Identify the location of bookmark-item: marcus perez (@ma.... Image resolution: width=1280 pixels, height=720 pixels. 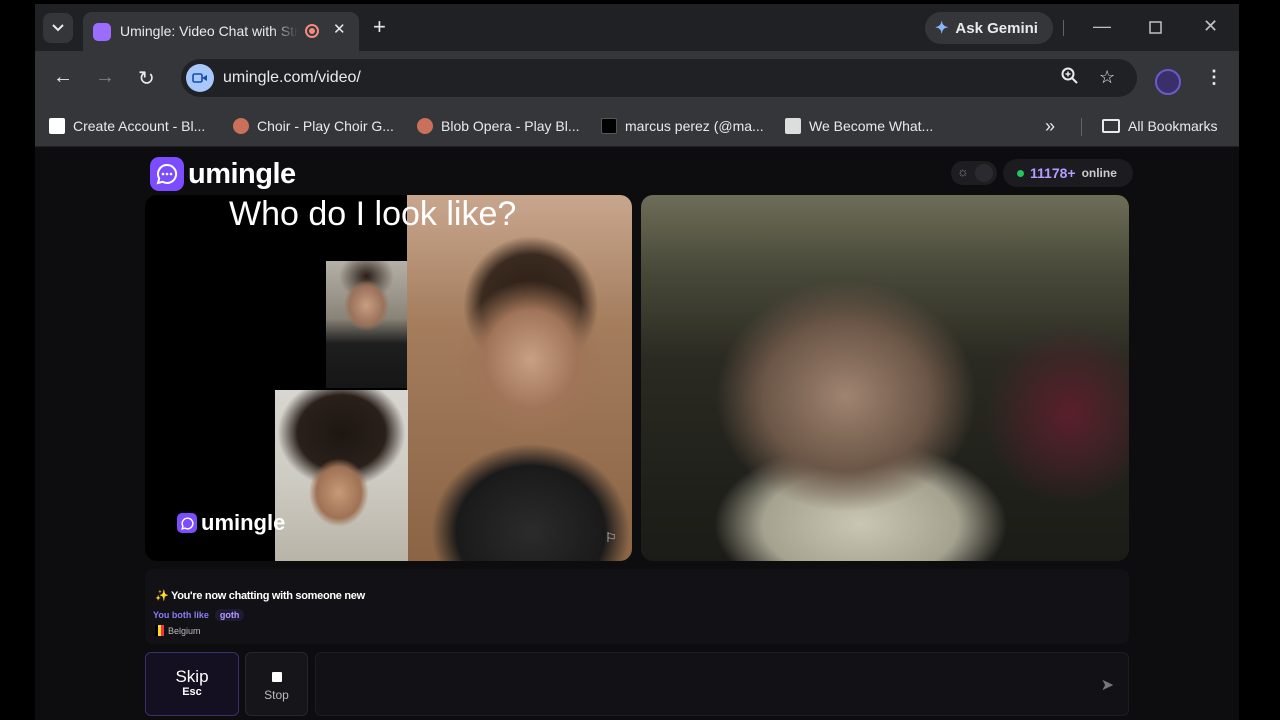
(682, 126).